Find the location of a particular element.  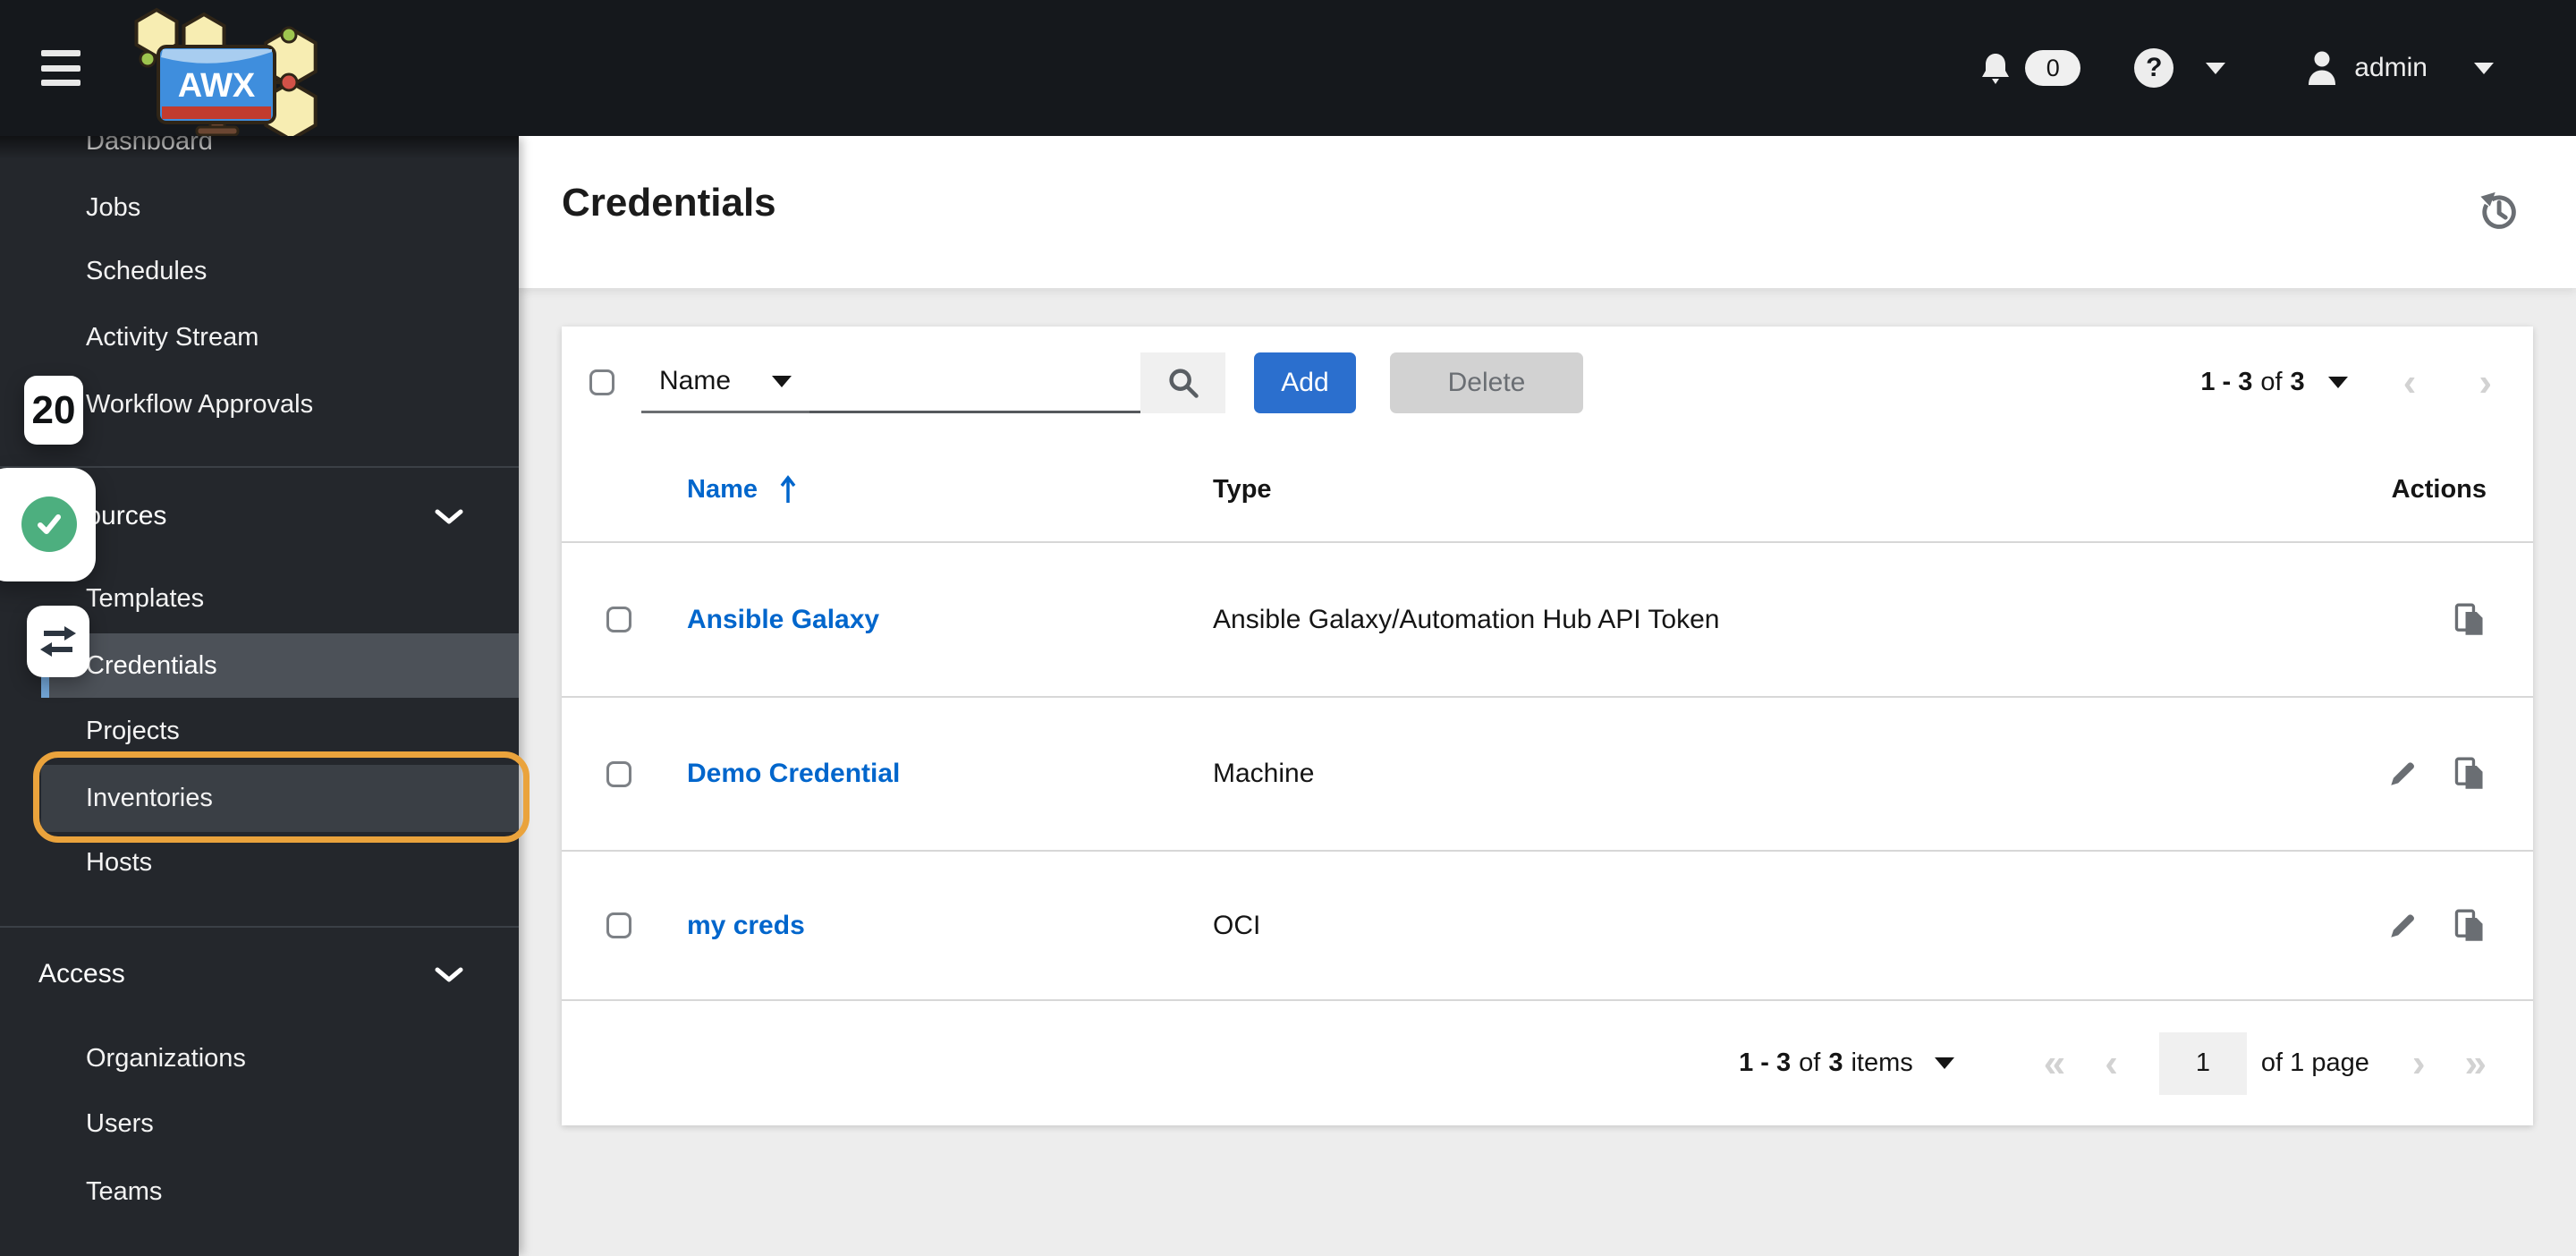

sidebar-item-jobs: Jobs is located at coordinates (259, 207).